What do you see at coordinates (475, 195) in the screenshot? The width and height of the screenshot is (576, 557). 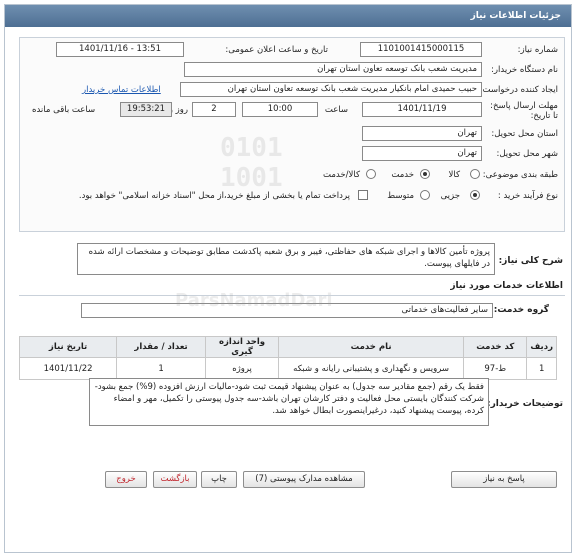 I see `process-minor-radio` at bounding box center [475, 195].